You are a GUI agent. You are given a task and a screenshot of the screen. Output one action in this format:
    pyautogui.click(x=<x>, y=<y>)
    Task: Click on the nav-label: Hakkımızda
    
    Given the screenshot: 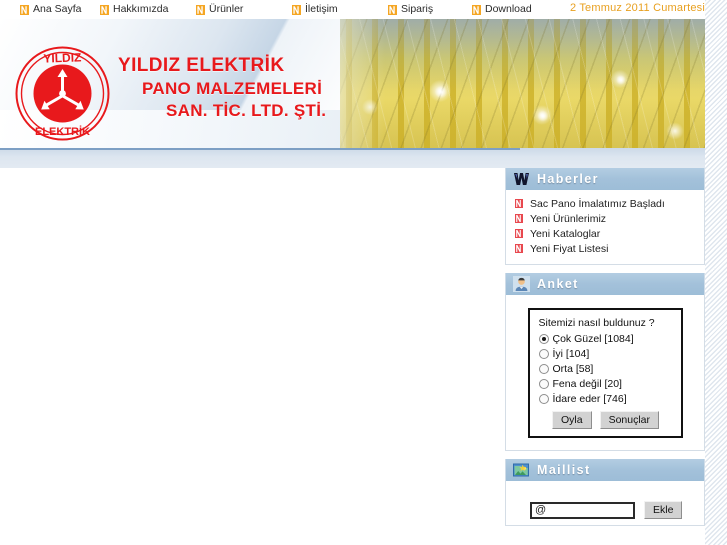 What is the action you would take?
    pyautogui.click(x=141, y=9)
    